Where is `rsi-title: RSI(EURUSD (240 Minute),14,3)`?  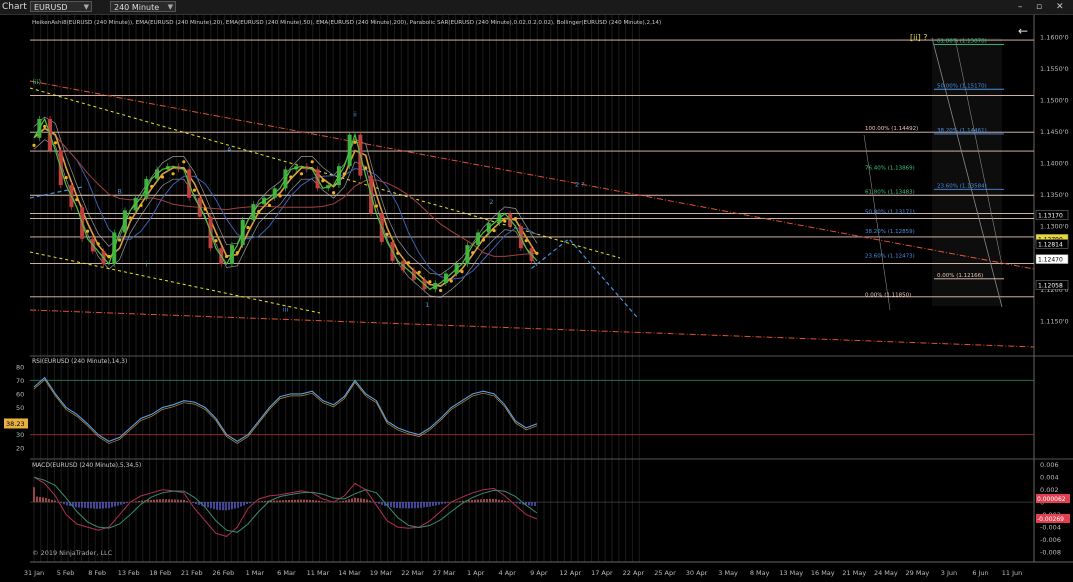
rsi-title: RSI(EURUSD (240 Minute),14,3) is located at coordinates (79, 361).